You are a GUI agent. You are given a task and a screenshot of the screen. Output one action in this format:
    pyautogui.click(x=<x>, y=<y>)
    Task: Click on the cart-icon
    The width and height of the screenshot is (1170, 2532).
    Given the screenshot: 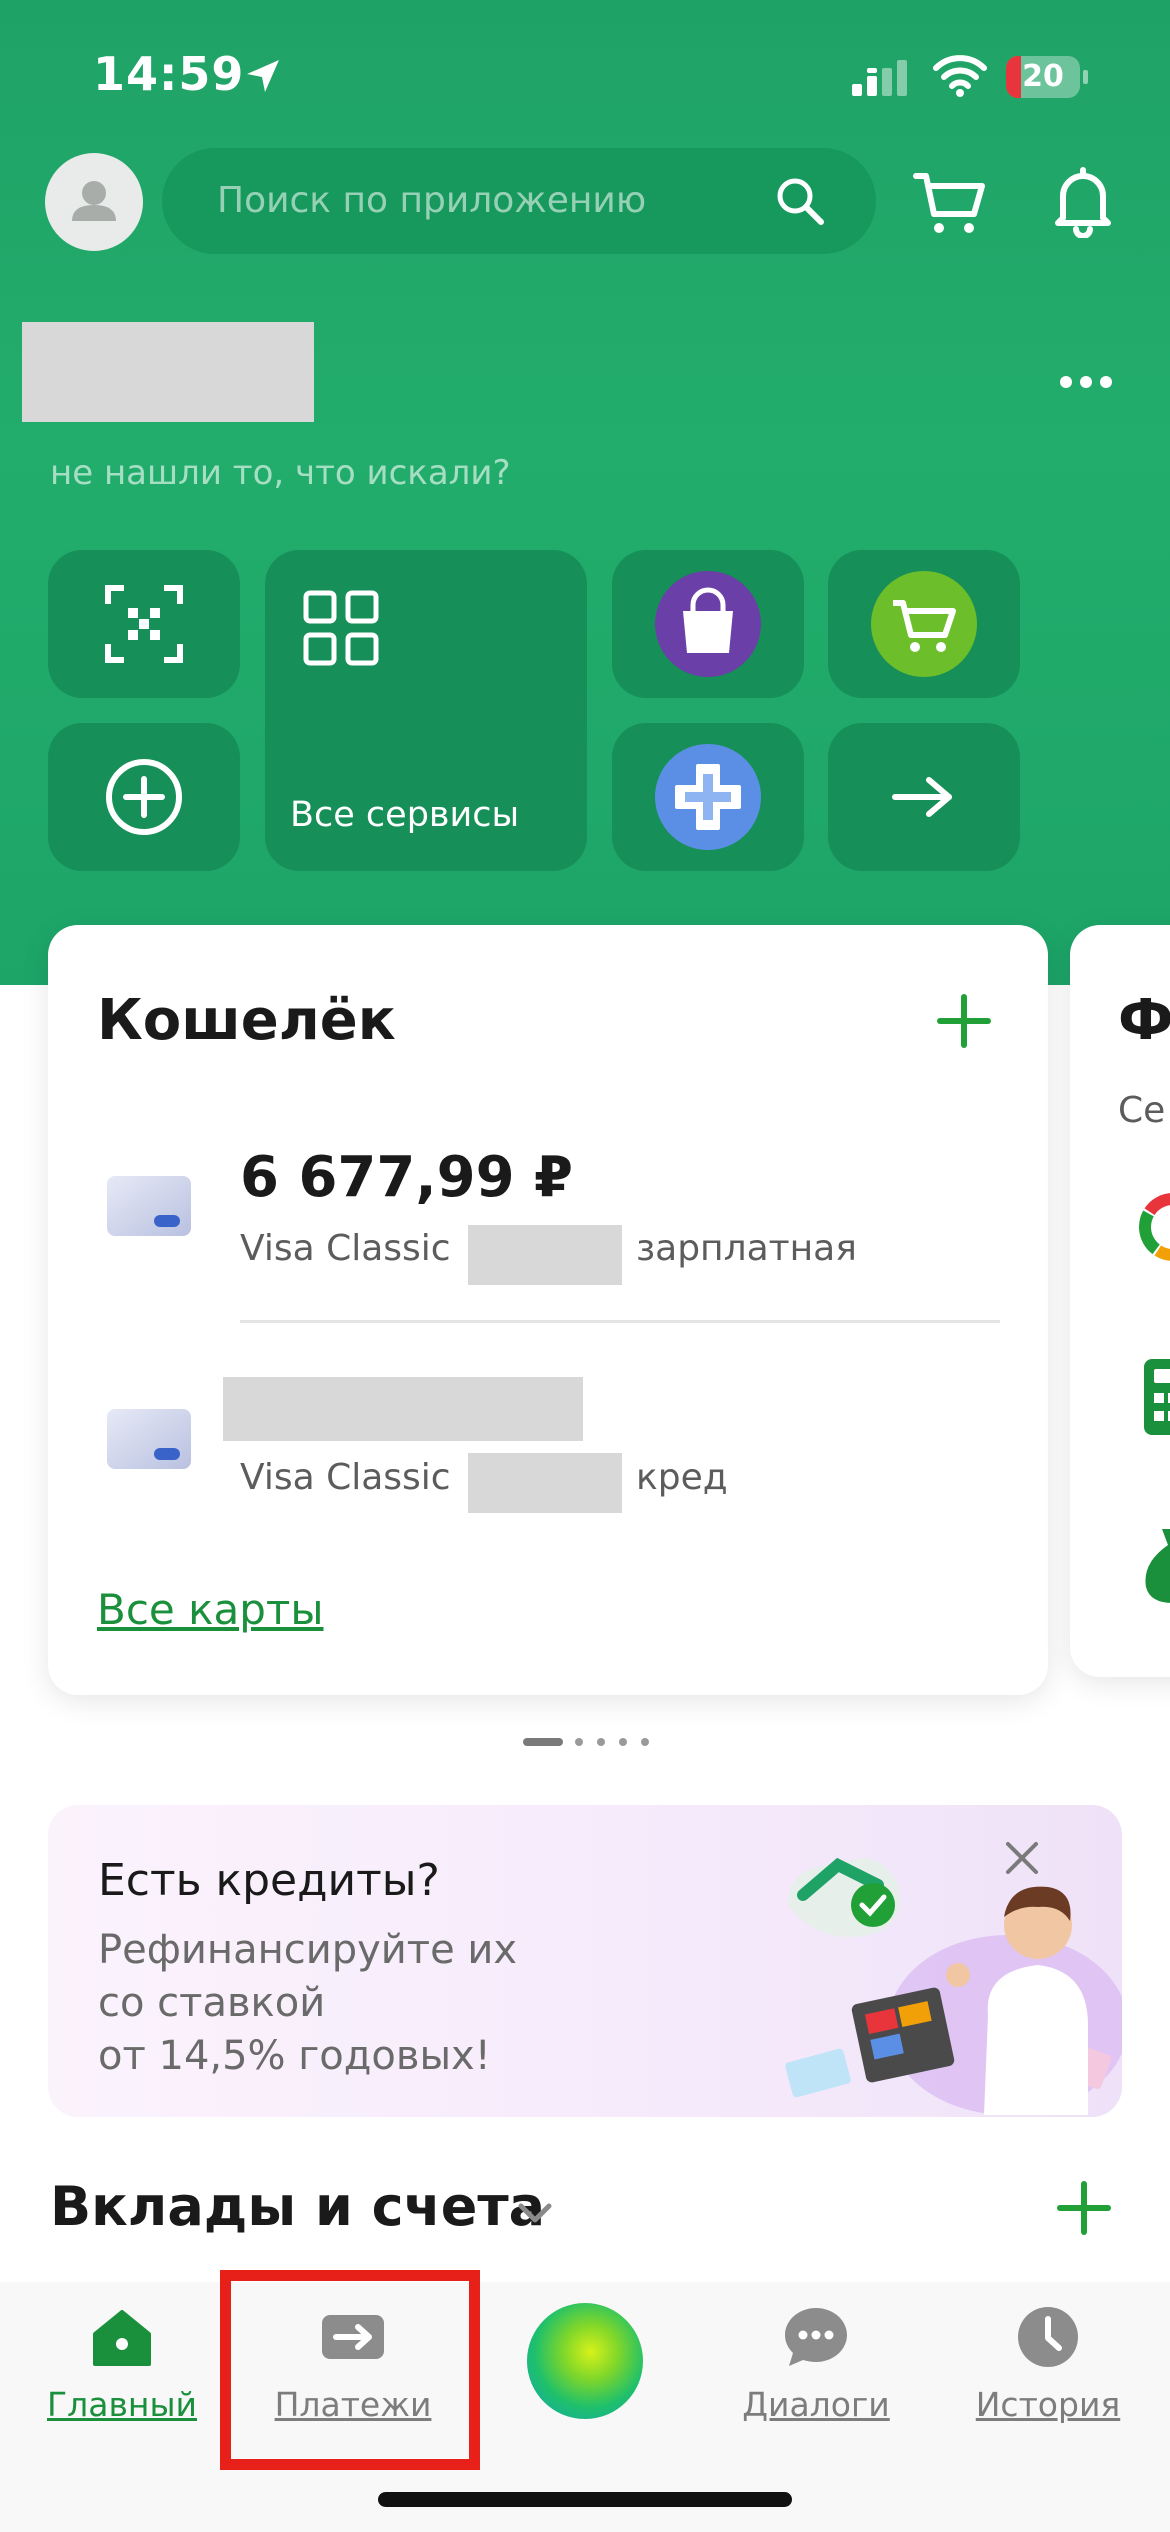 What is the action you would take?
    pyautogui.click(x=950, y=203)
    